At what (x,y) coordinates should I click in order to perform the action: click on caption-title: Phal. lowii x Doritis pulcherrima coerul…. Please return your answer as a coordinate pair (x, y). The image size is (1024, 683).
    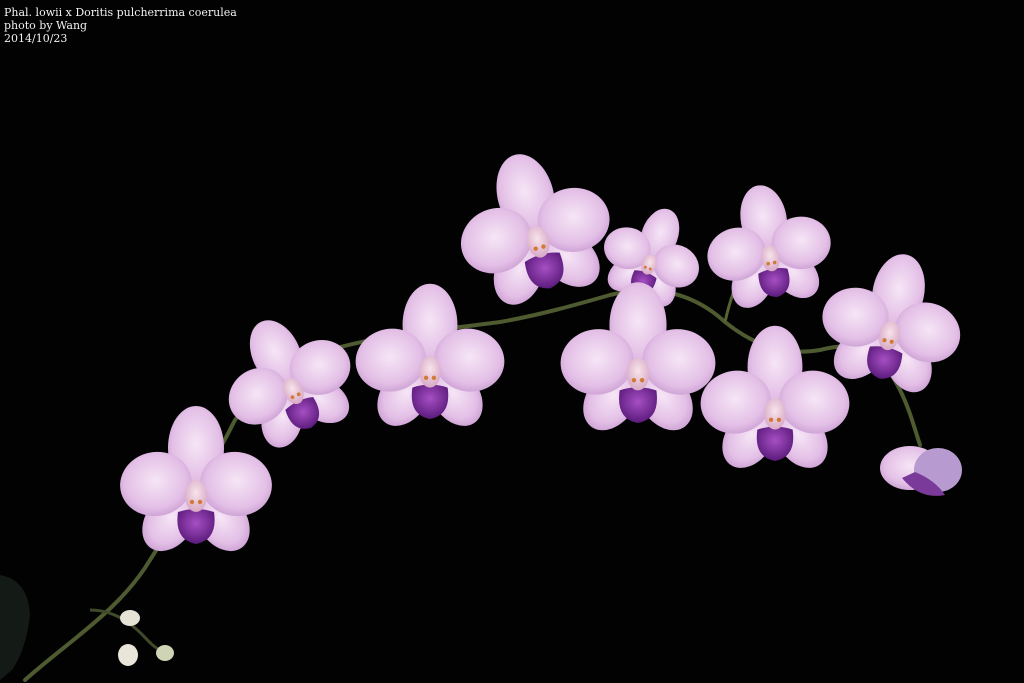
    Looking at the image, I should click on (120, 12).